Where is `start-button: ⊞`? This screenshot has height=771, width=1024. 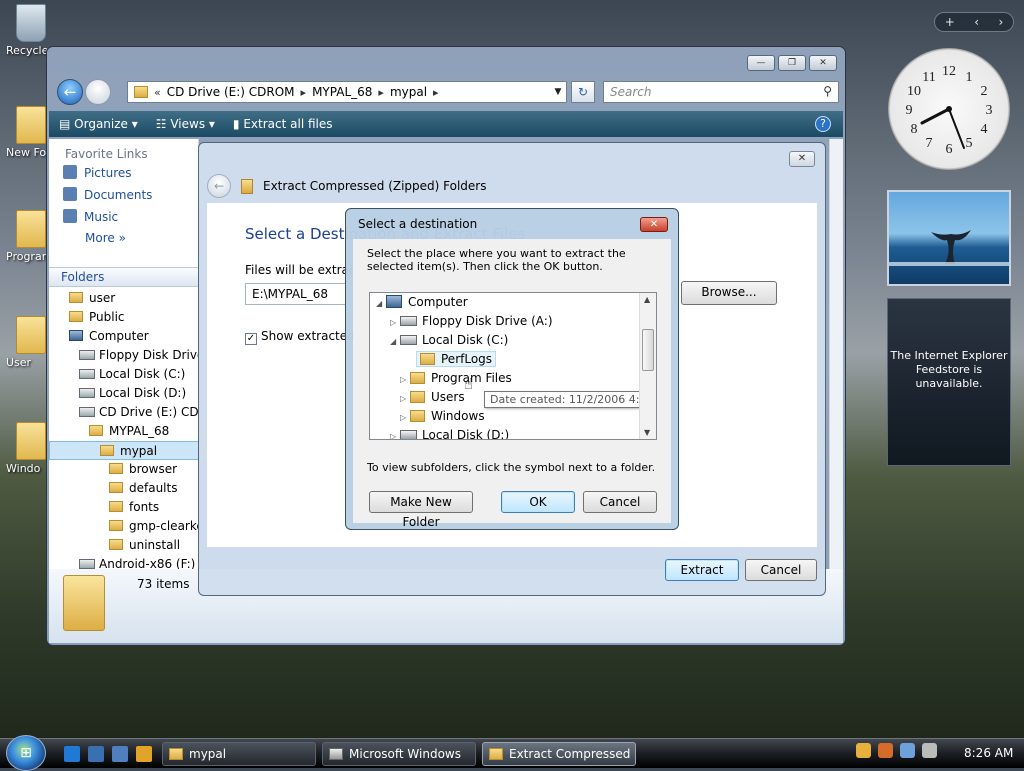 start-button: ⊞ is located at coordinates (26, 753).